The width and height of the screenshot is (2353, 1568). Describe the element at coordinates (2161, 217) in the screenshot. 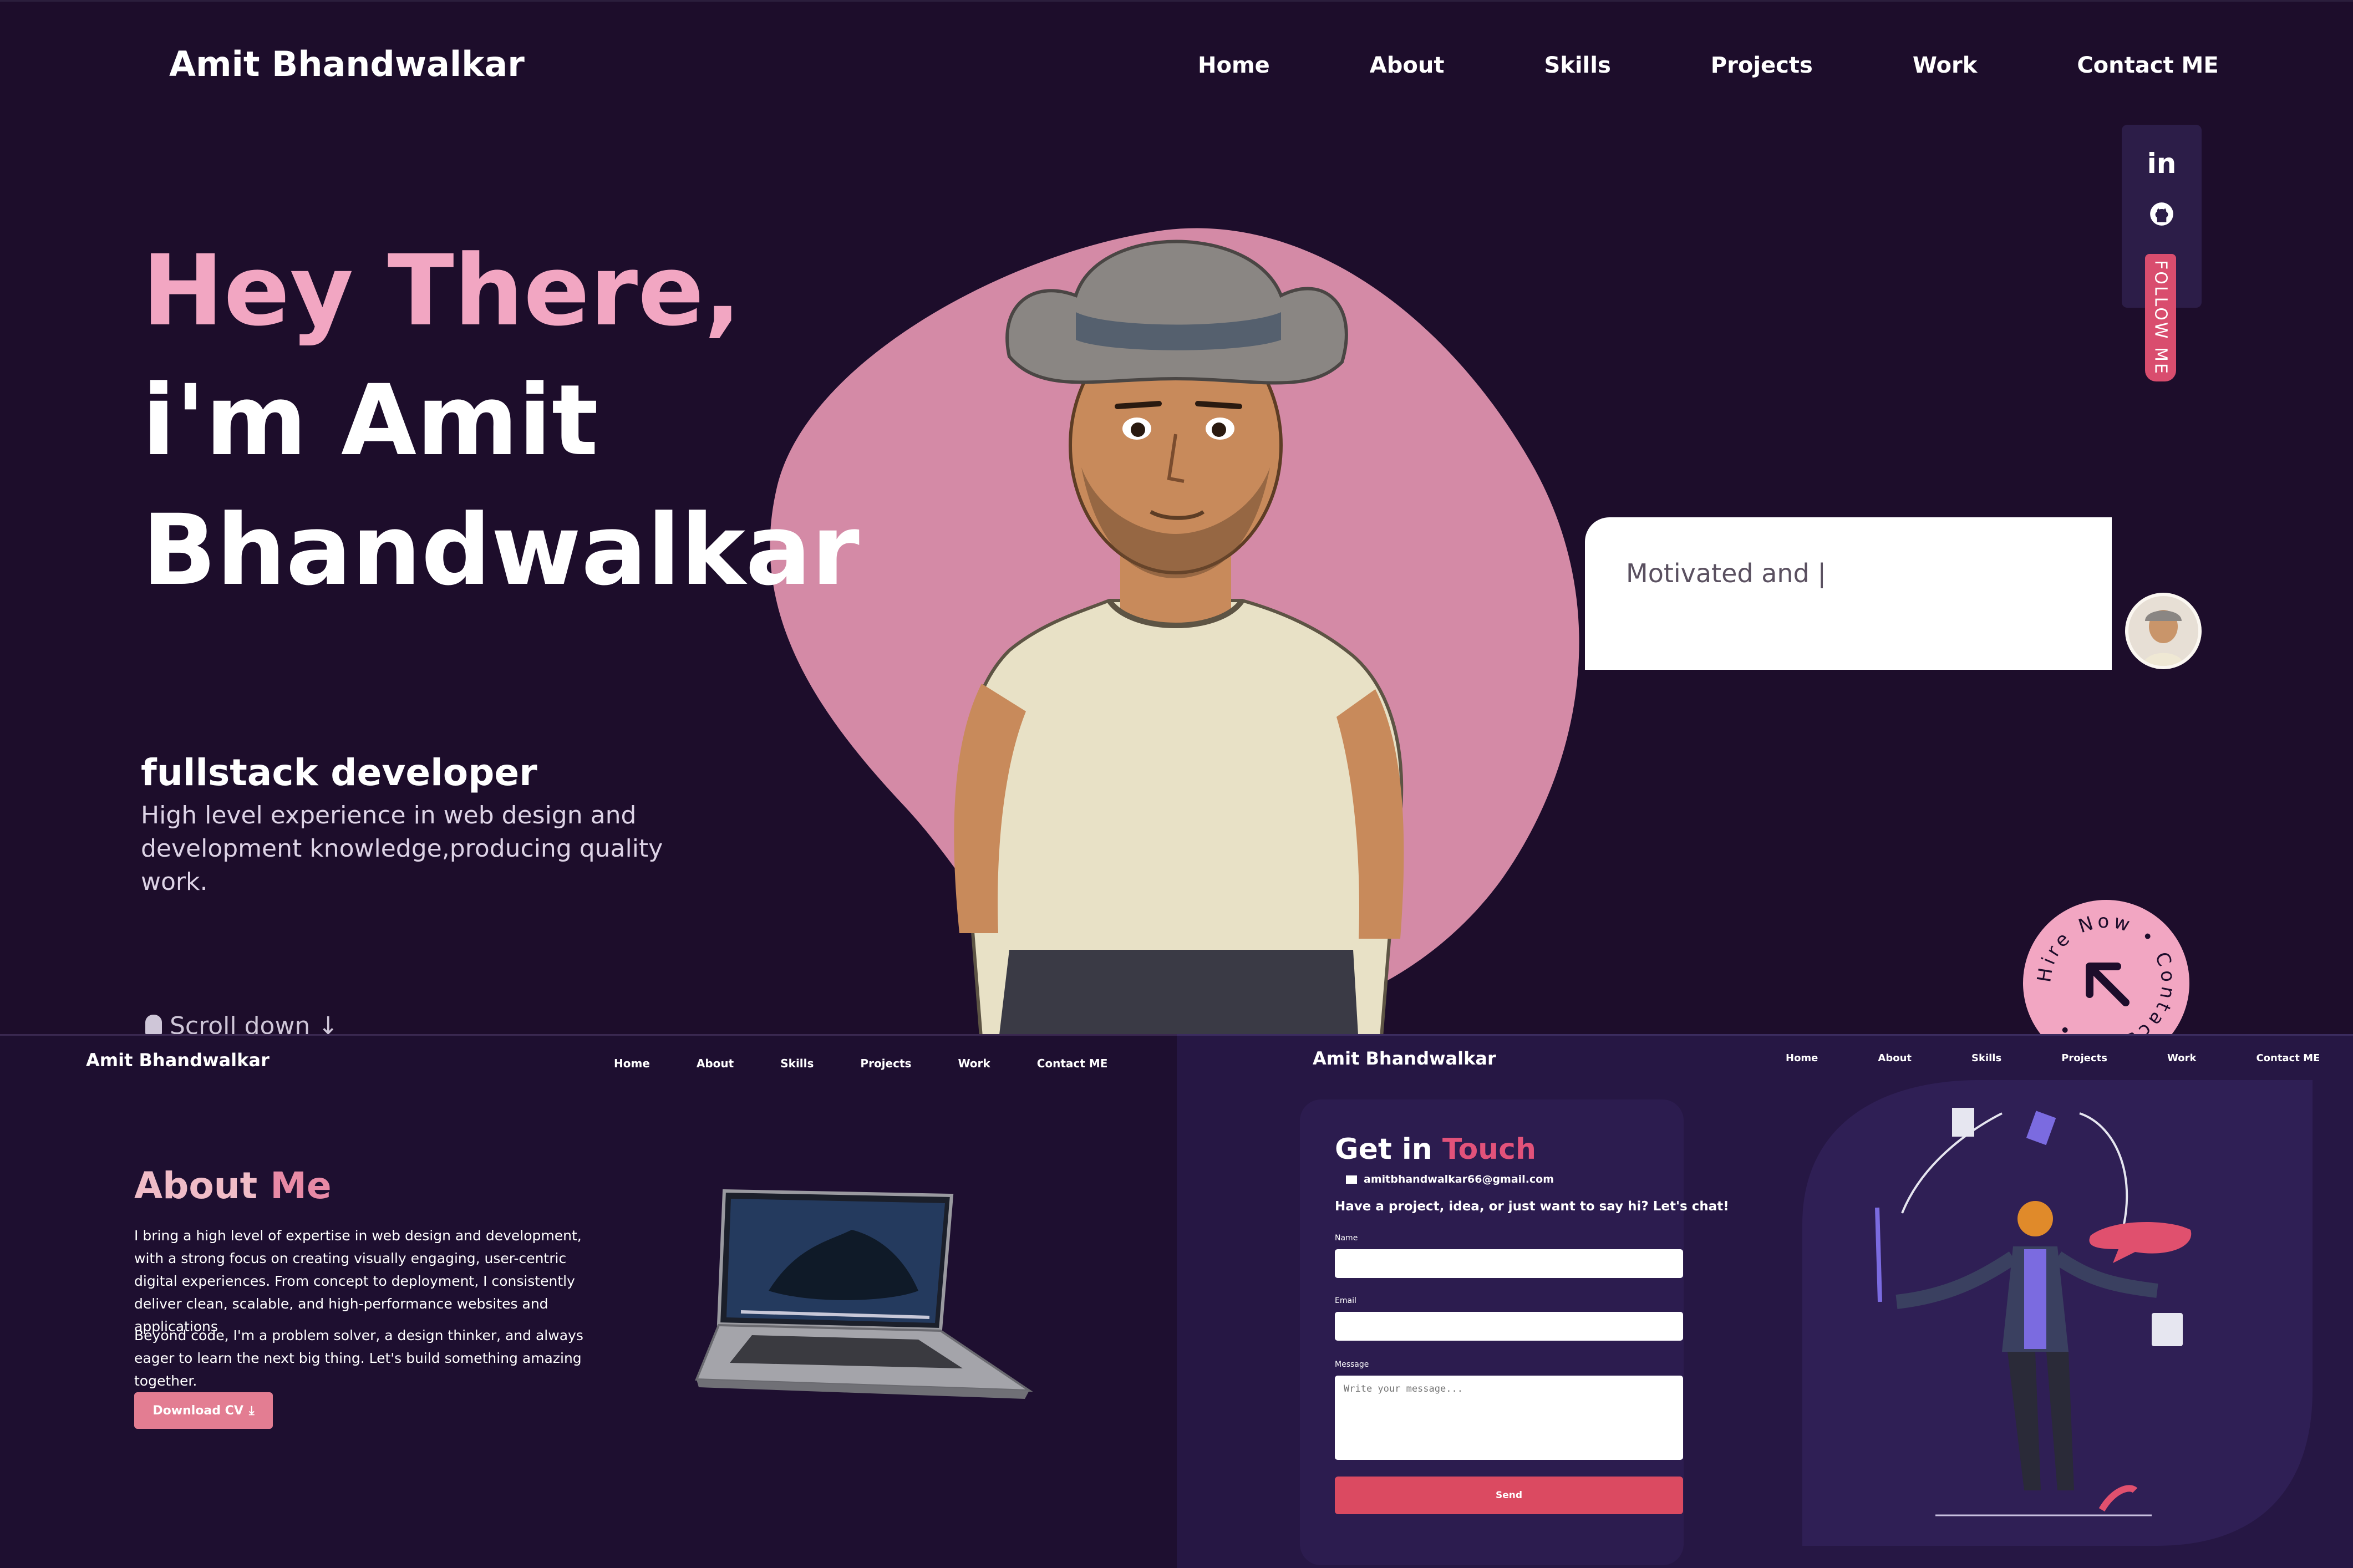

I see `github-icon` at that location.